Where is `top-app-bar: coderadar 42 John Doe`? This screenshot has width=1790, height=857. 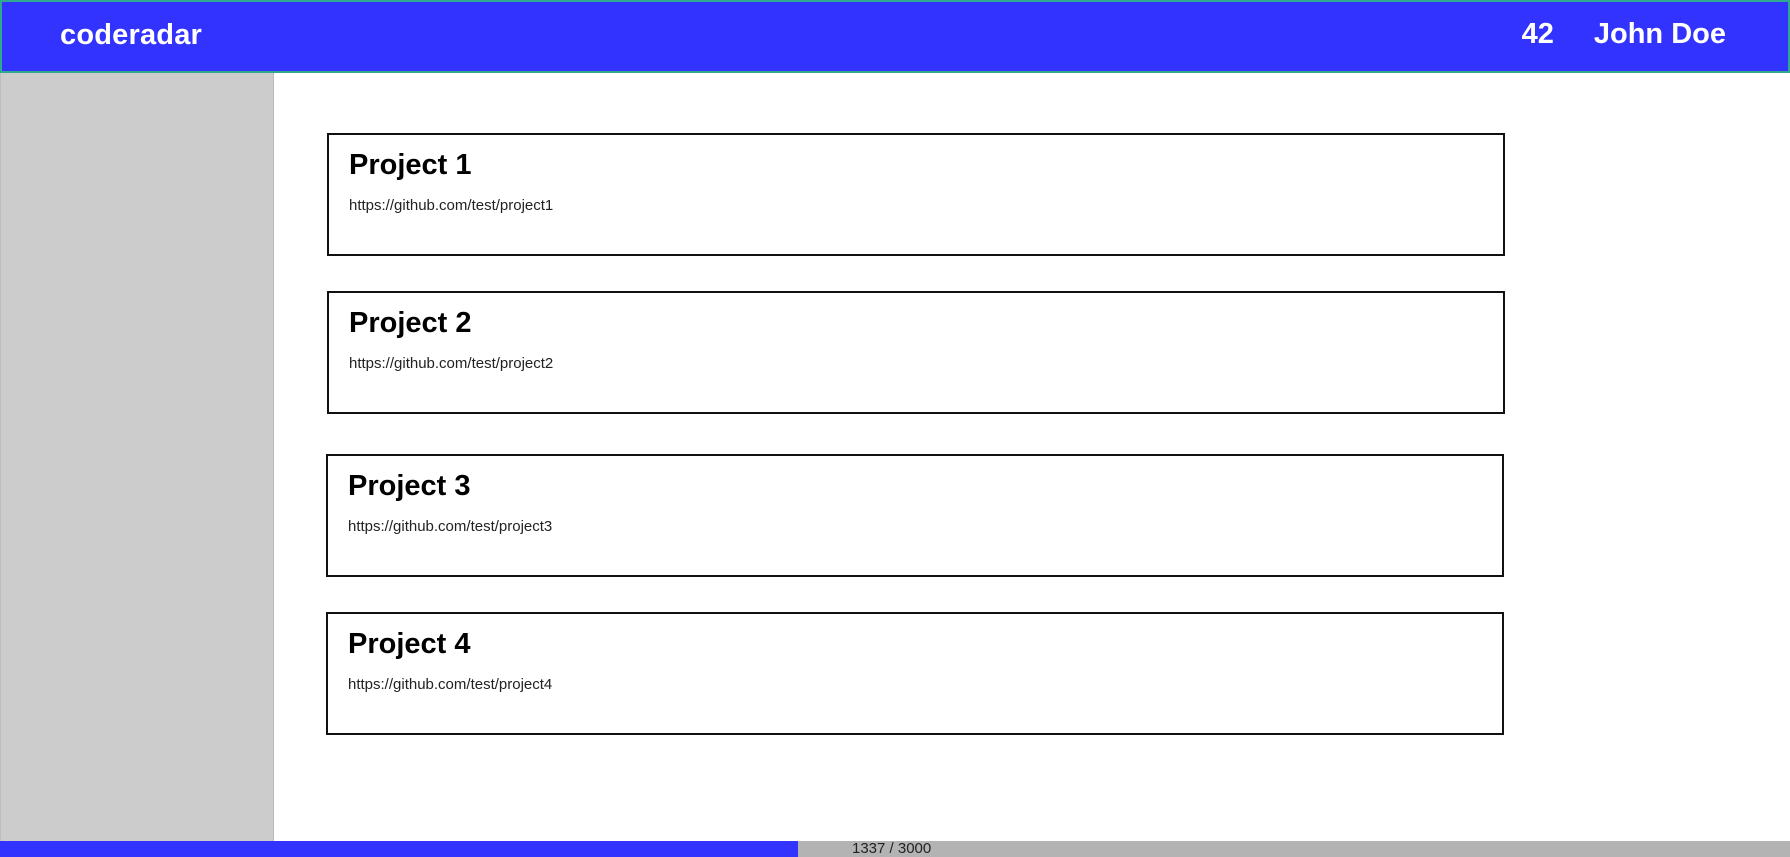
top-app-bar: coderadar 42 John Doe is located at coordinates (895, 36).